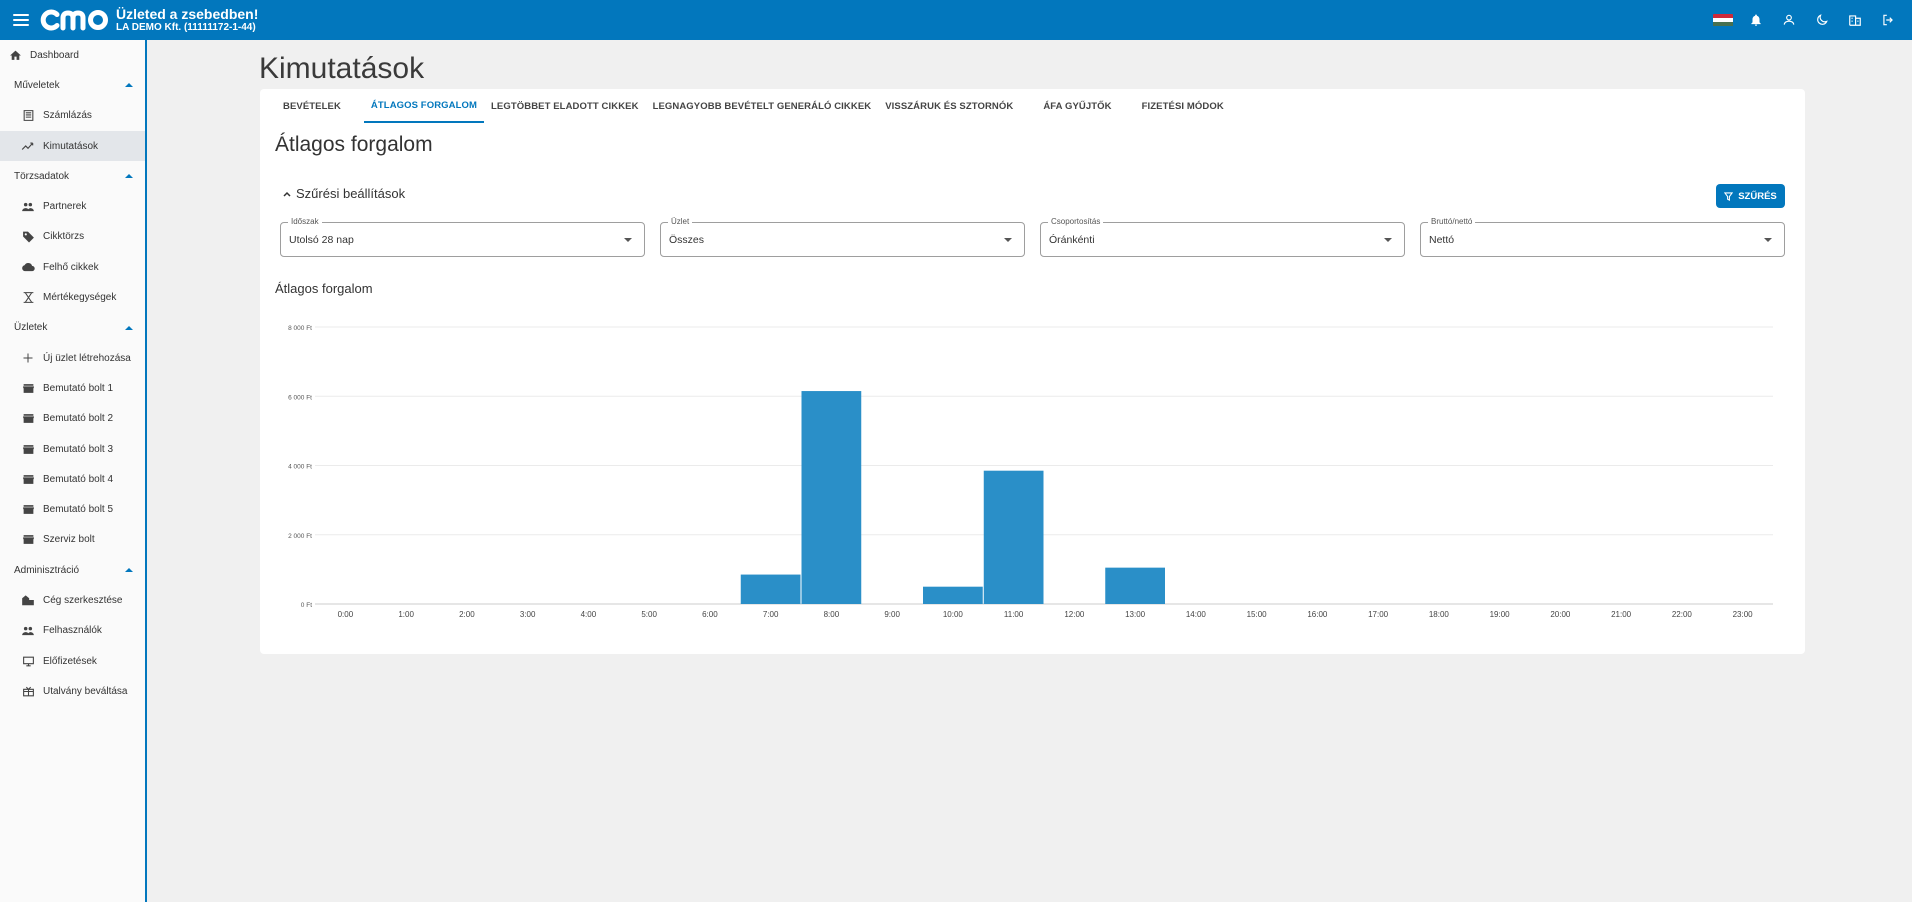  I want to click on sidebar-item-label: Kimutatások, so click(71, 146).